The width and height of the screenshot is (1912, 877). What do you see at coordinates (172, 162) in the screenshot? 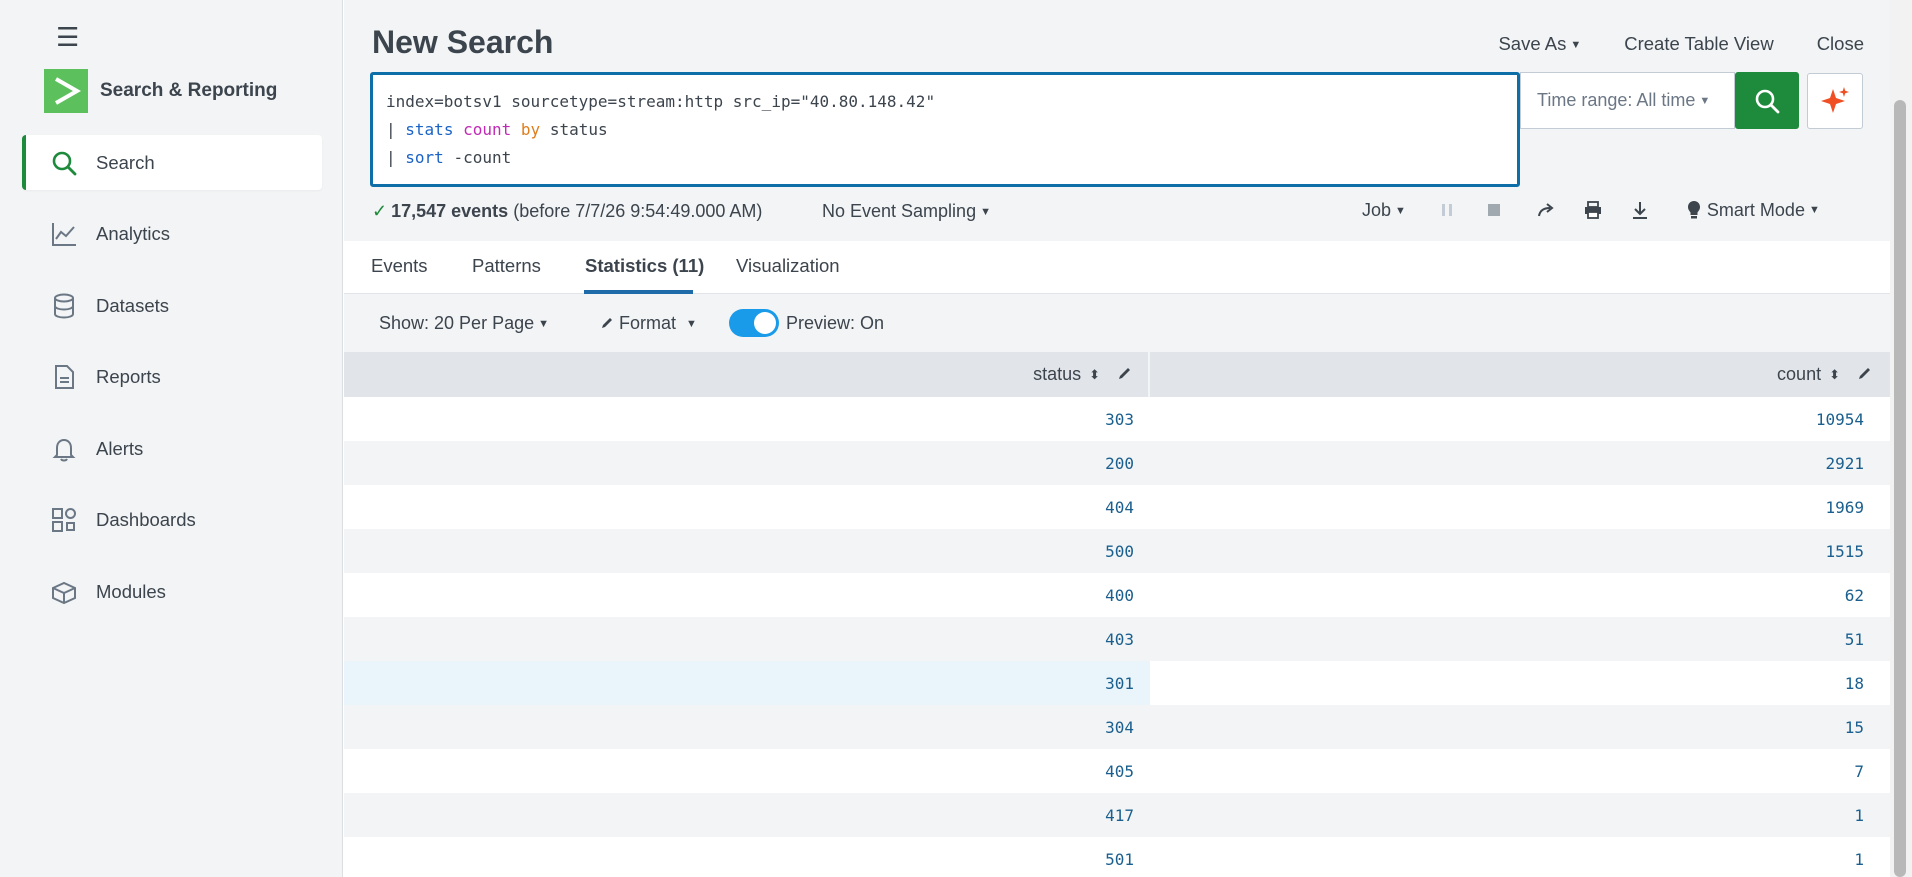
I see `sidebar-item-search: Search` at bounding box center [172, 162].